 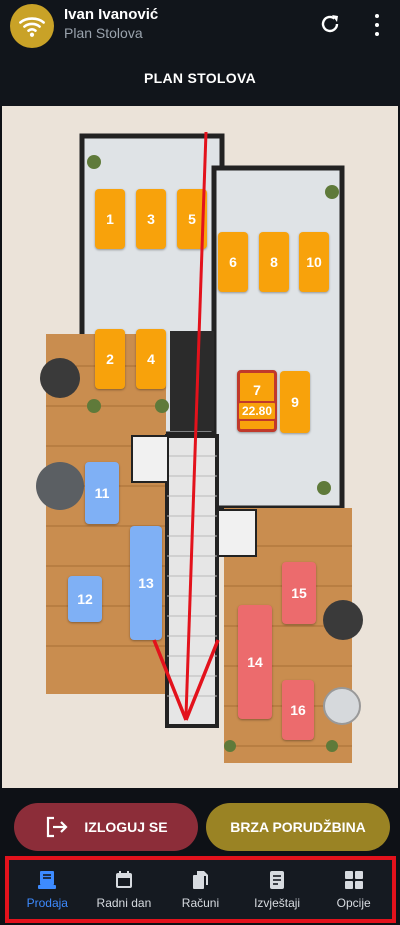 I want to click on refresh-button, so click(x=330, y=24).